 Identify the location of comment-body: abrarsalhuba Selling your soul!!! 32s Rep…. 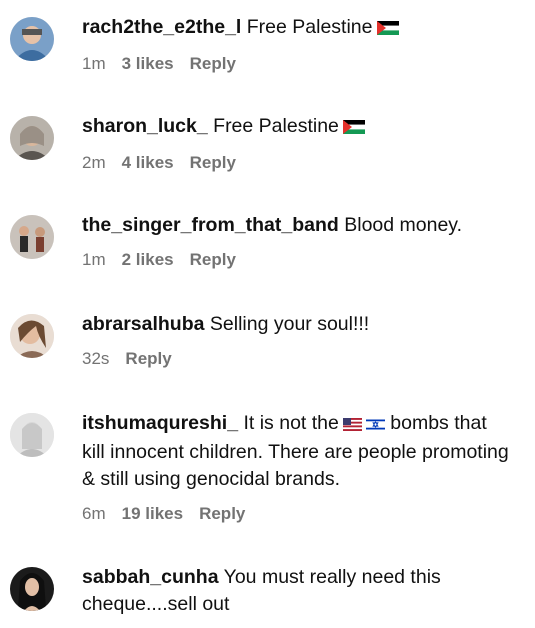
(296, 340).